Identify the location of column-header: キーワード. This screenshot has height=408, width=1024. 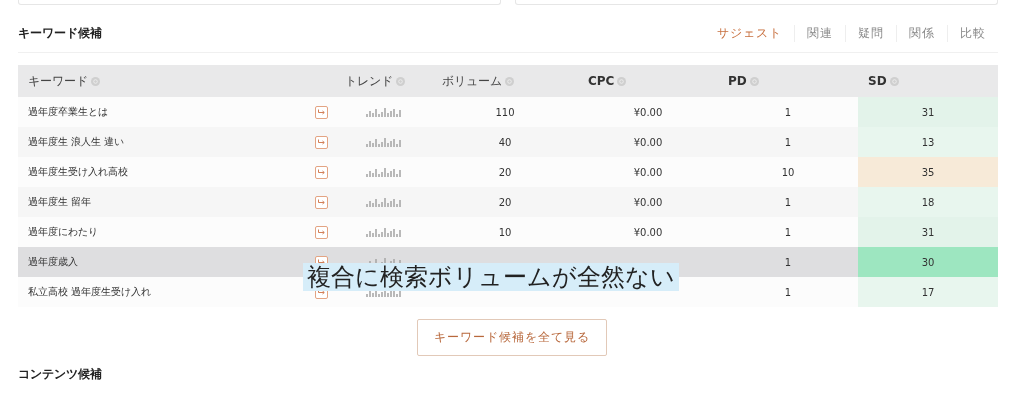
(58, 81).